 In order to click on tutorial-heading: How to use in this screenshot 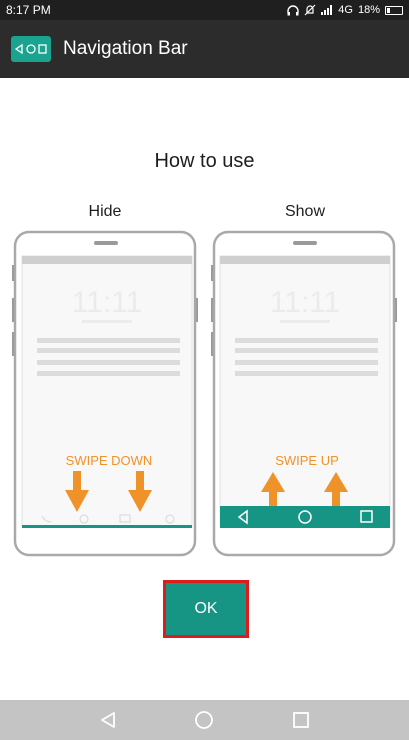, I will do `click(204, 161)`.